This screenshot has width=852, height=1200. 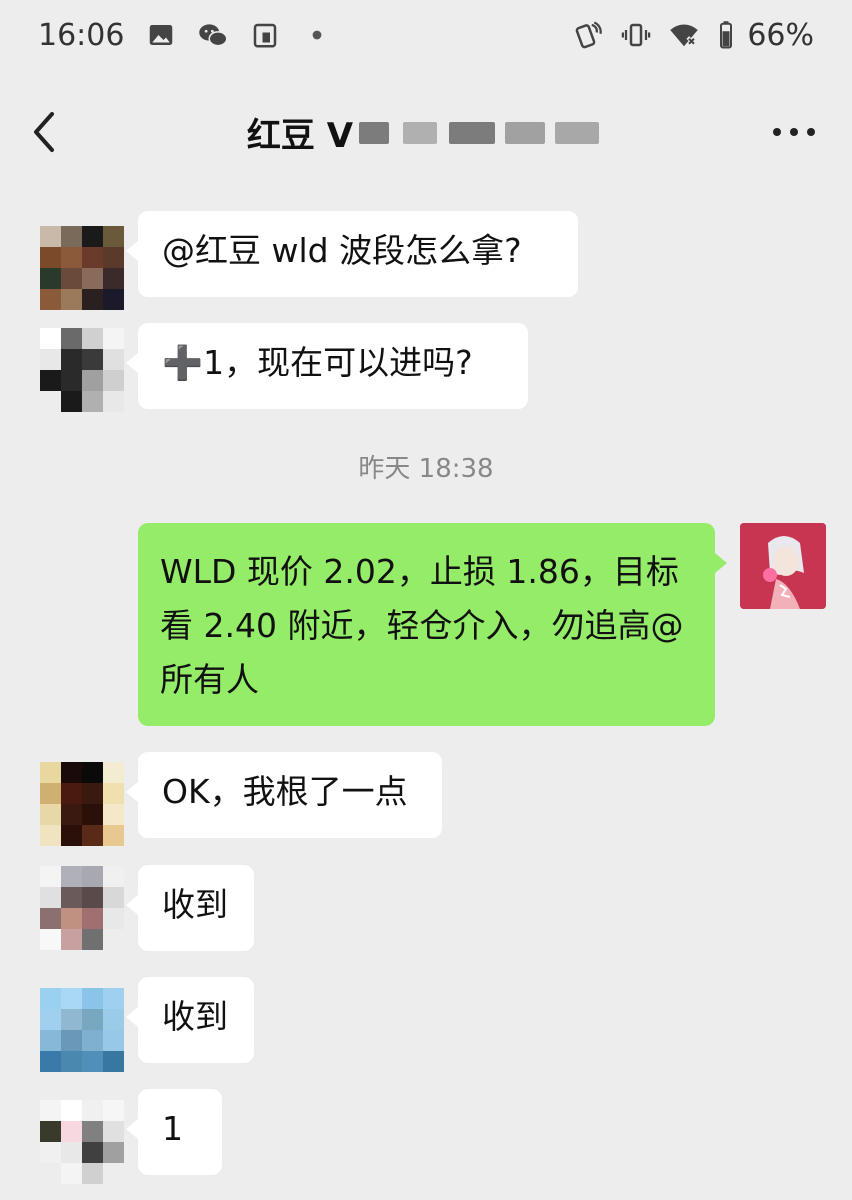 I want to click on nfc-icon, so click(x=588, y=35).